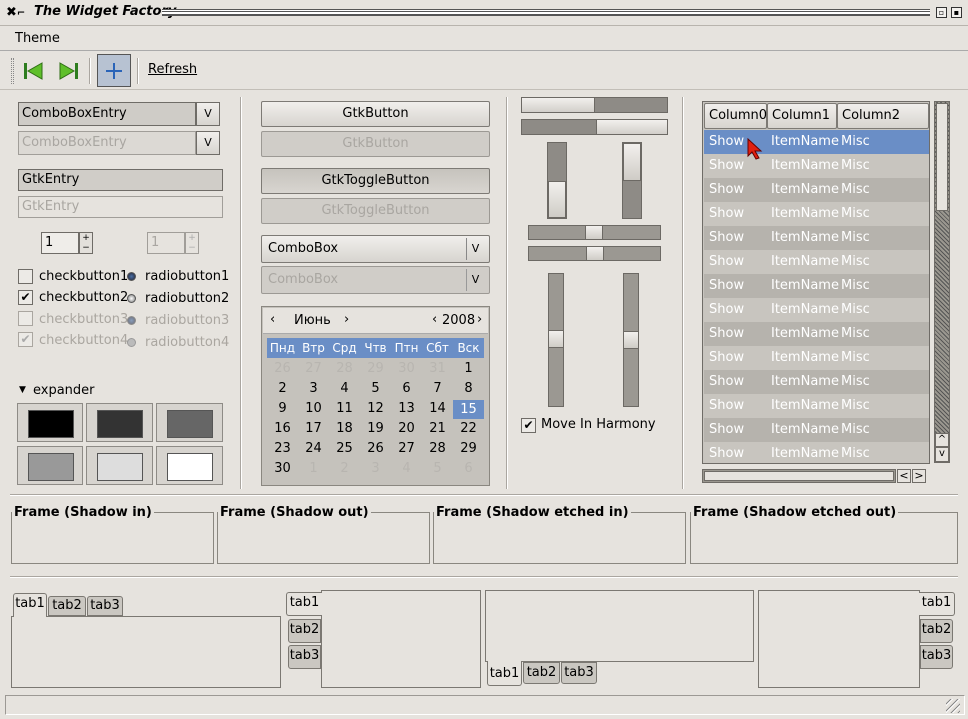 The width and height of the screenshot is (968, 719). I want to click on spin-button-1: 1, so click(60, 243).